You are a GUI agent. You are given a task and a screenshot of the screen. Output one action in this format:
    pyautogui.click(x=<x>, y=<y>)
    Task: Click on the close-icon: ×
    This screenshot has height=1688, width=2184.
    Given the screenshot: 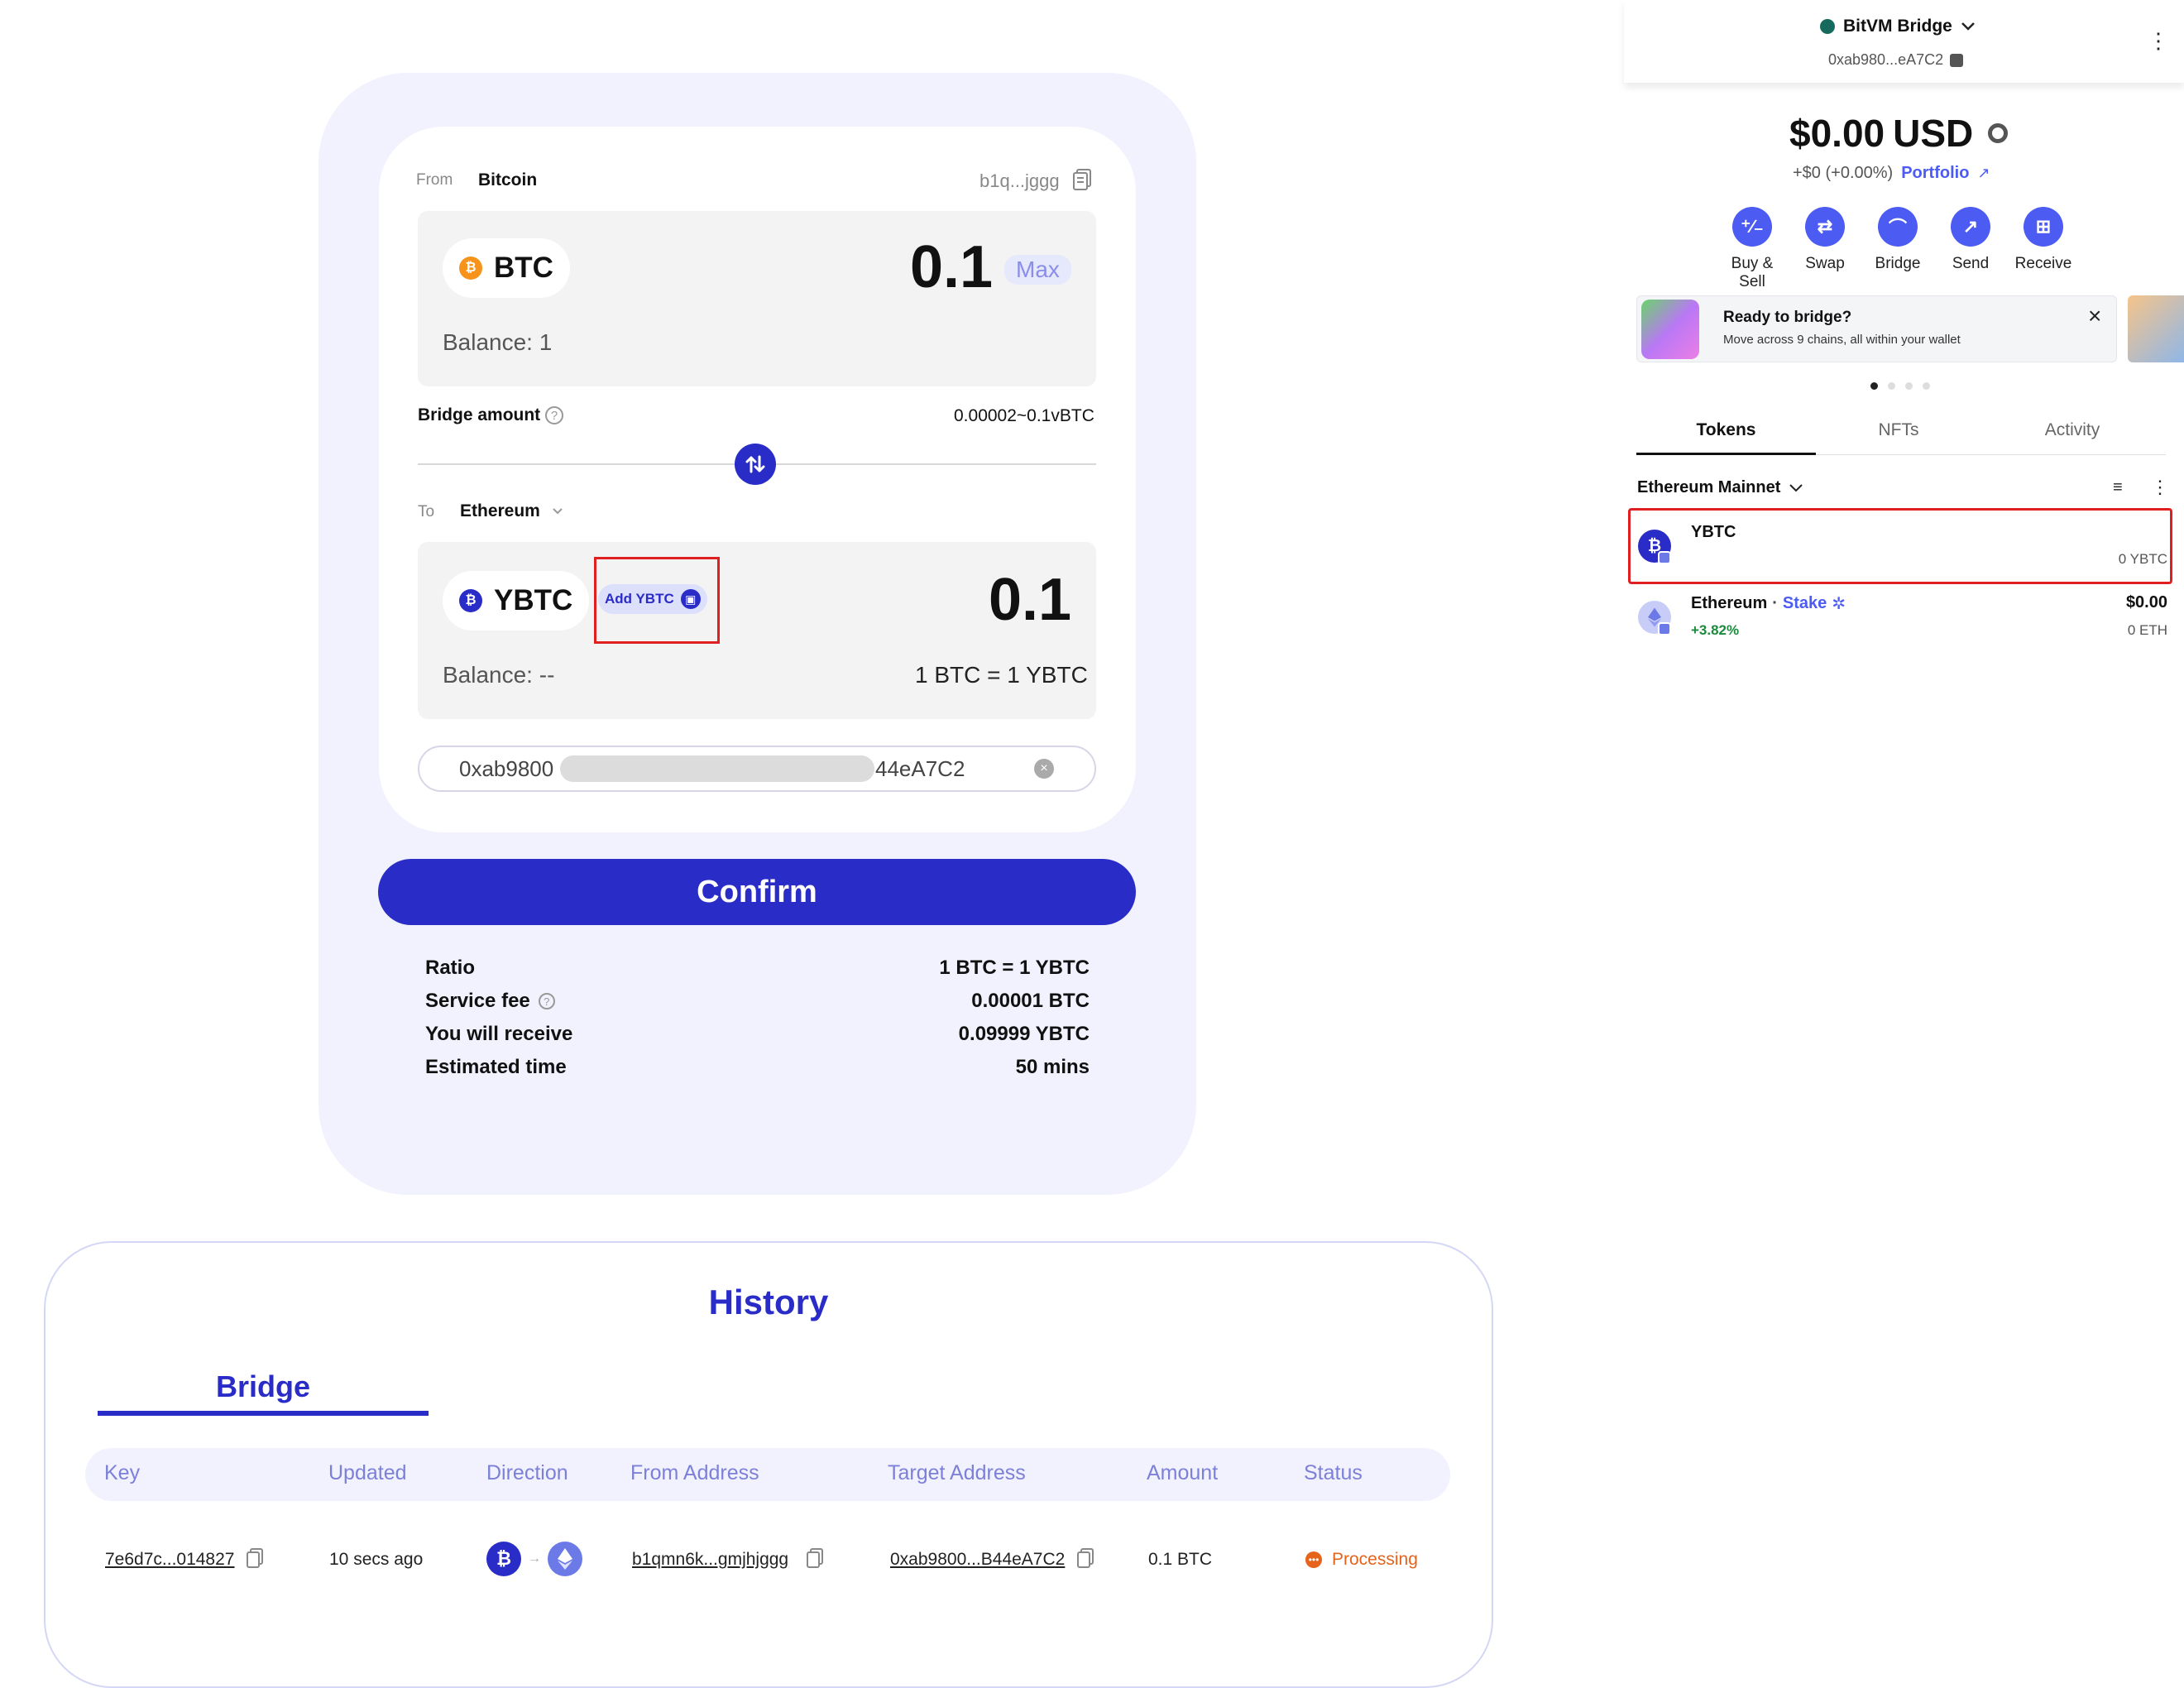 What is the action you would take?
    pyautogui.click(x=2094, y=316)
    